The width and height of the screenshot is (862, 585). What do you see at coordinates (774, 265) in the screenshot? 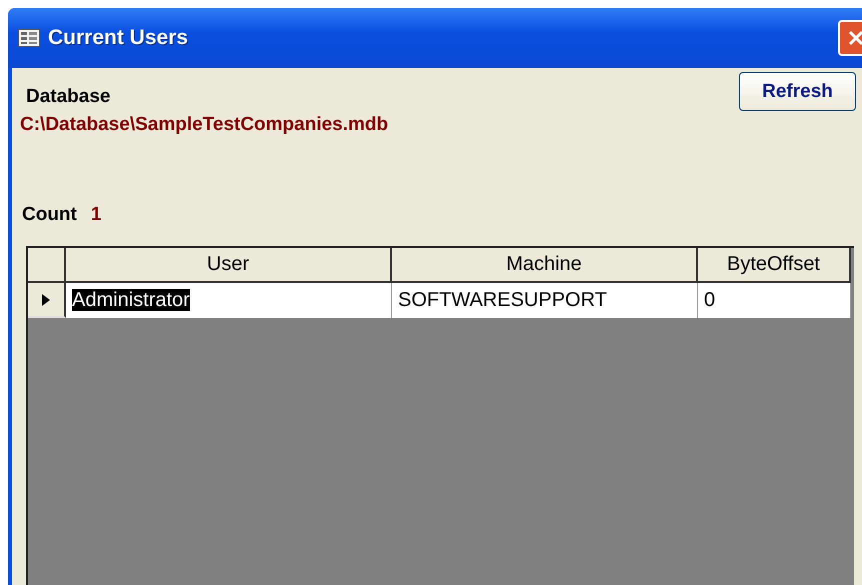
I see `column-header: ByteOffset` at bounding box center [774, 265].